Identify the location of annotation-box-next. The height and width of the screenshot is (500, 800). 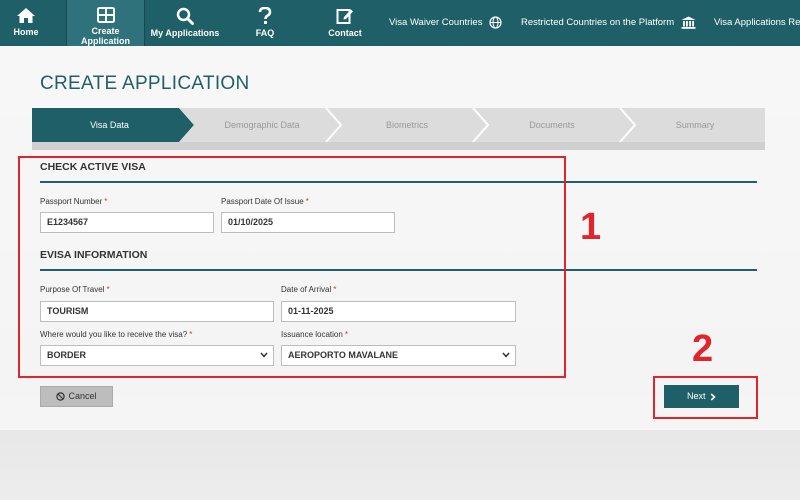
(705, 397).